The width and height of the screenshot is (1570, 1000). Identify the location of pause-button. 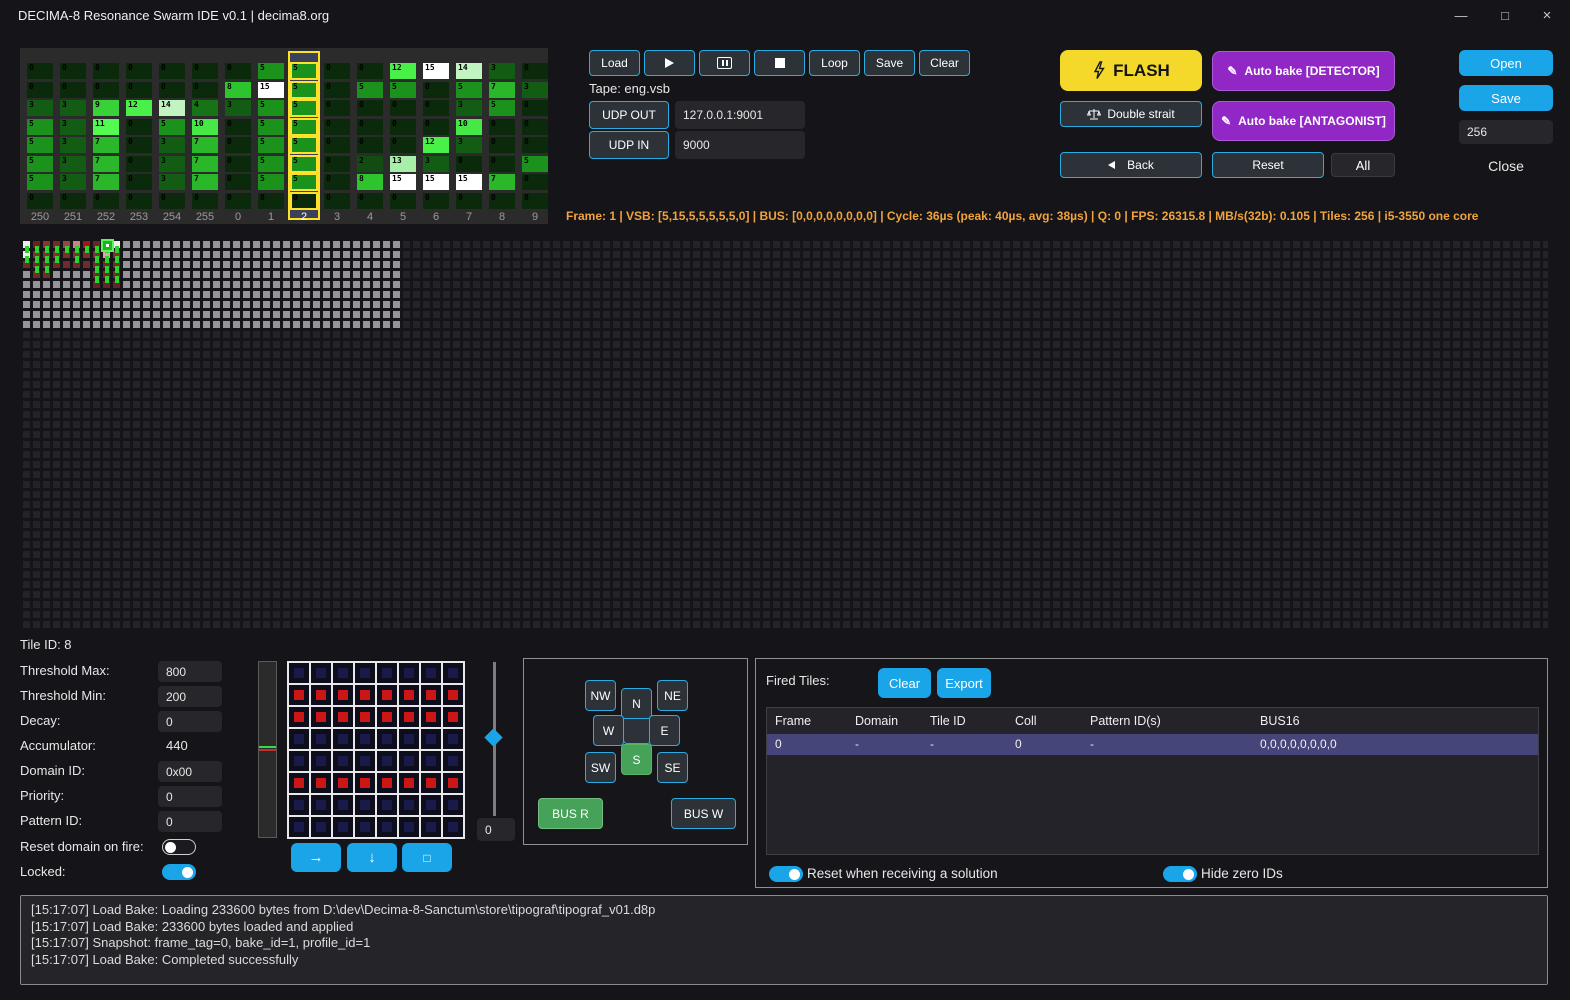
(724, 63).